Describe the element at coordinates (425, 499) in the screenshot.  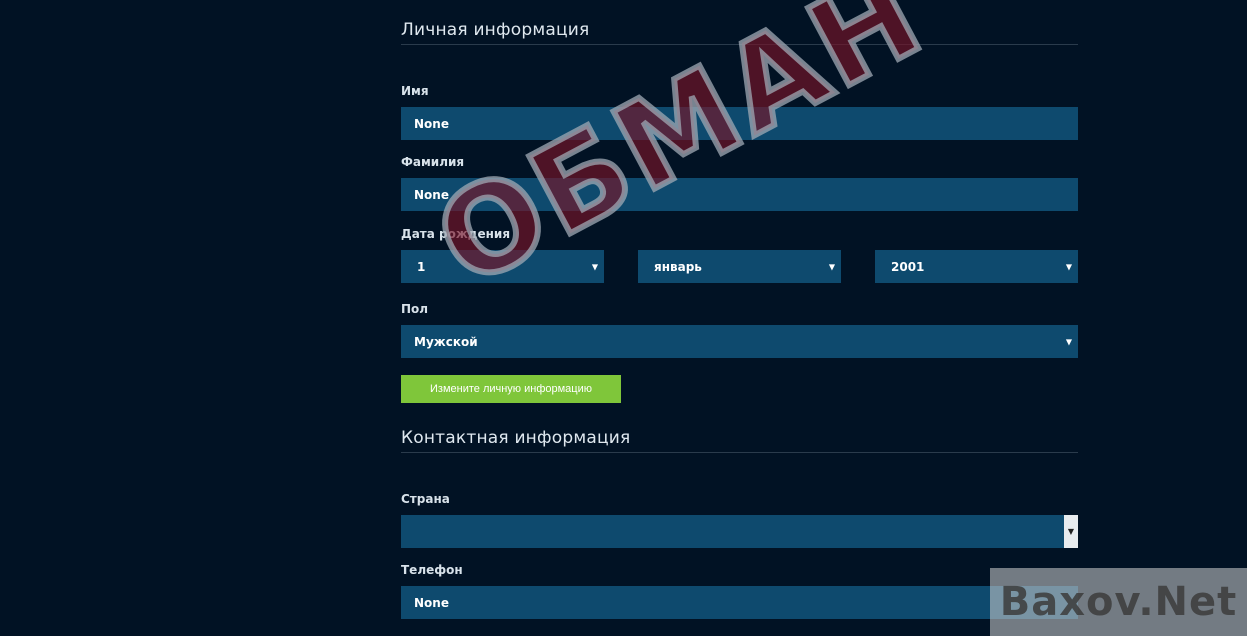
I see `country-label: Страна` at that location.